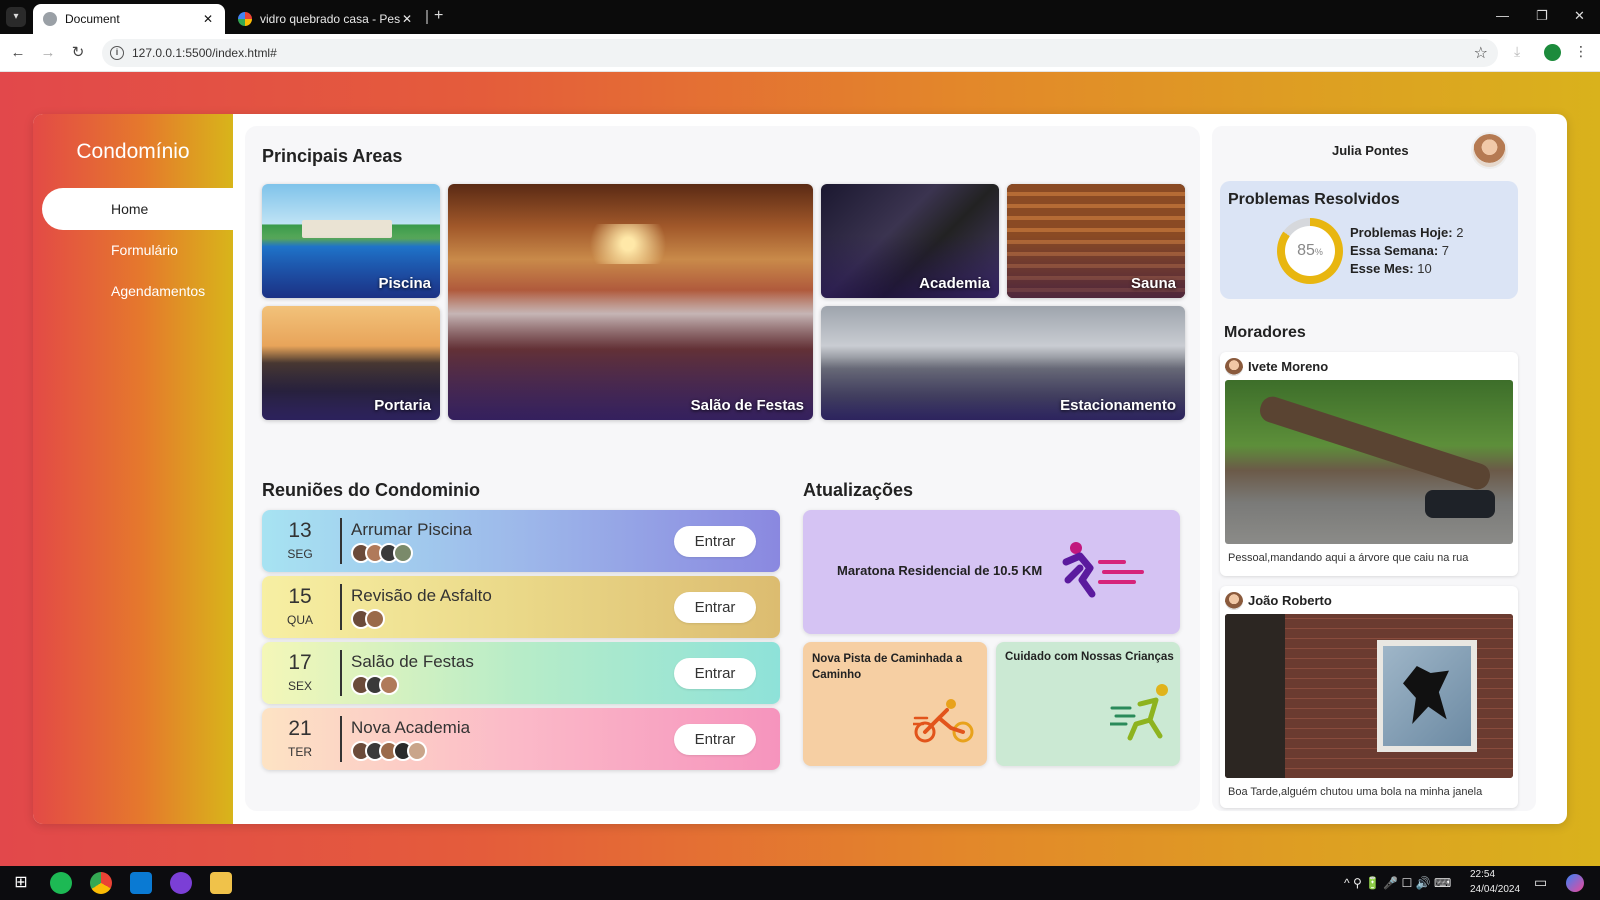 The width and height of the screenshot is (1600, 900). I want to click on update-text: Cuidado com Nossas Crianças, so click(1089, 657).